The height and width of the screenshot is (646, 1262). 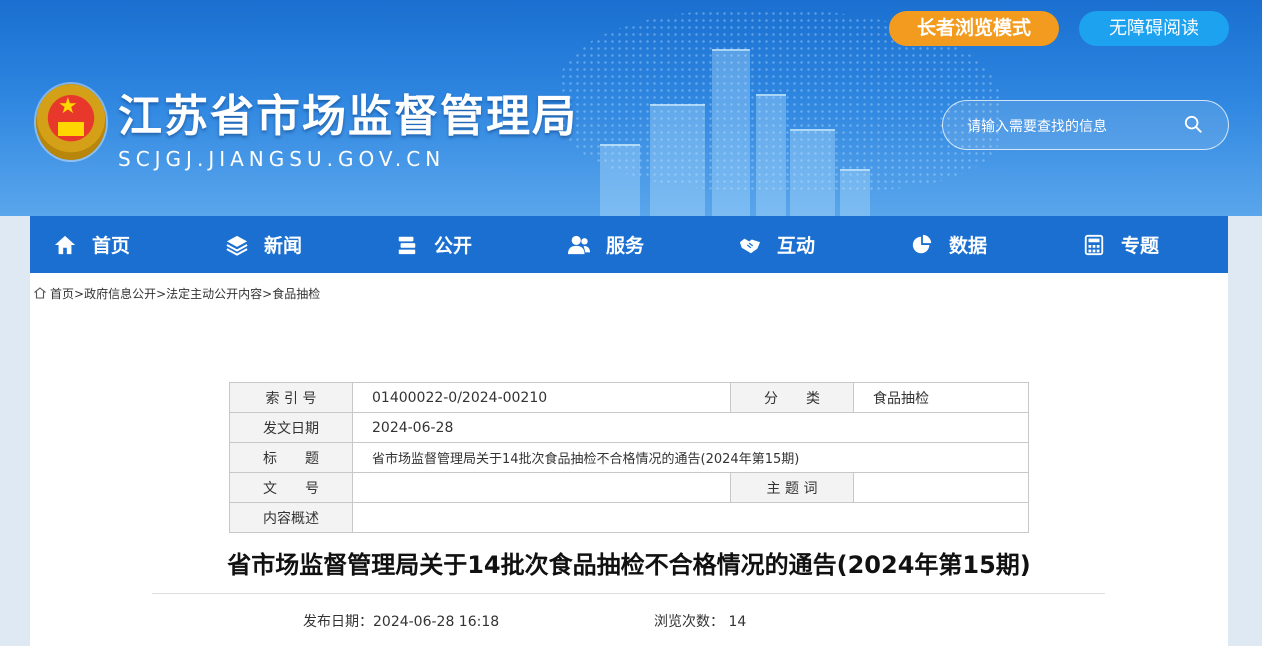 I want to click on table-row: 内容概述, so click(x=629, y=517).